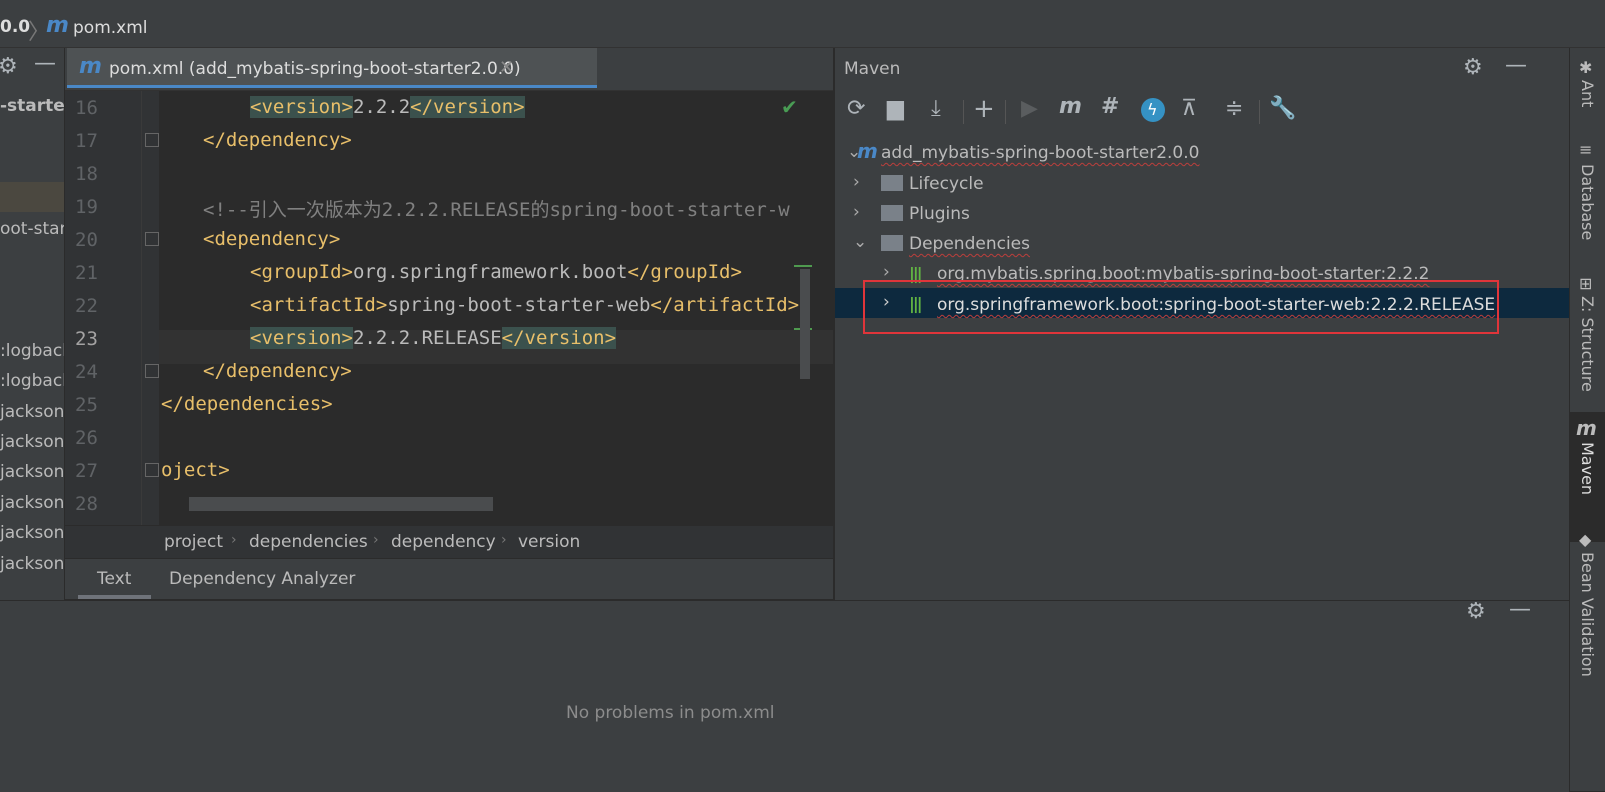 The width and height of the screenshot is (1605, 792). Describe the element at coordinates (1040, 153) in the screenshot. I see `tree-project: add_mybatis-spring-boot-starter2.0.0` at that location.